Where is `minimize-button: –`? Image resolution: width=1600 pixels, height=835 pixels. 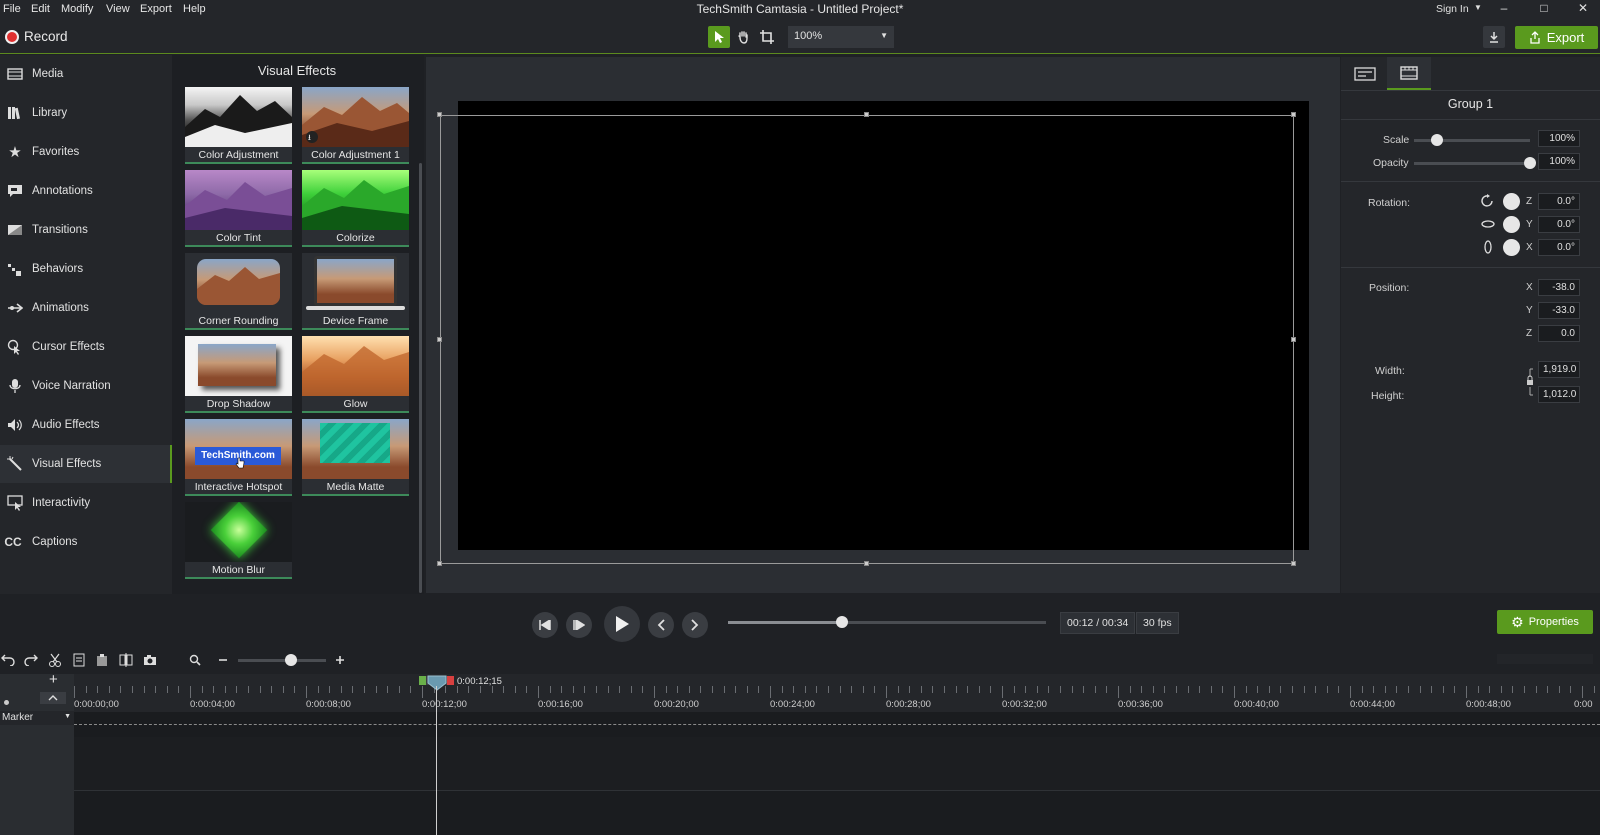
minimize-button: – is located at coordinates (1504, 9).